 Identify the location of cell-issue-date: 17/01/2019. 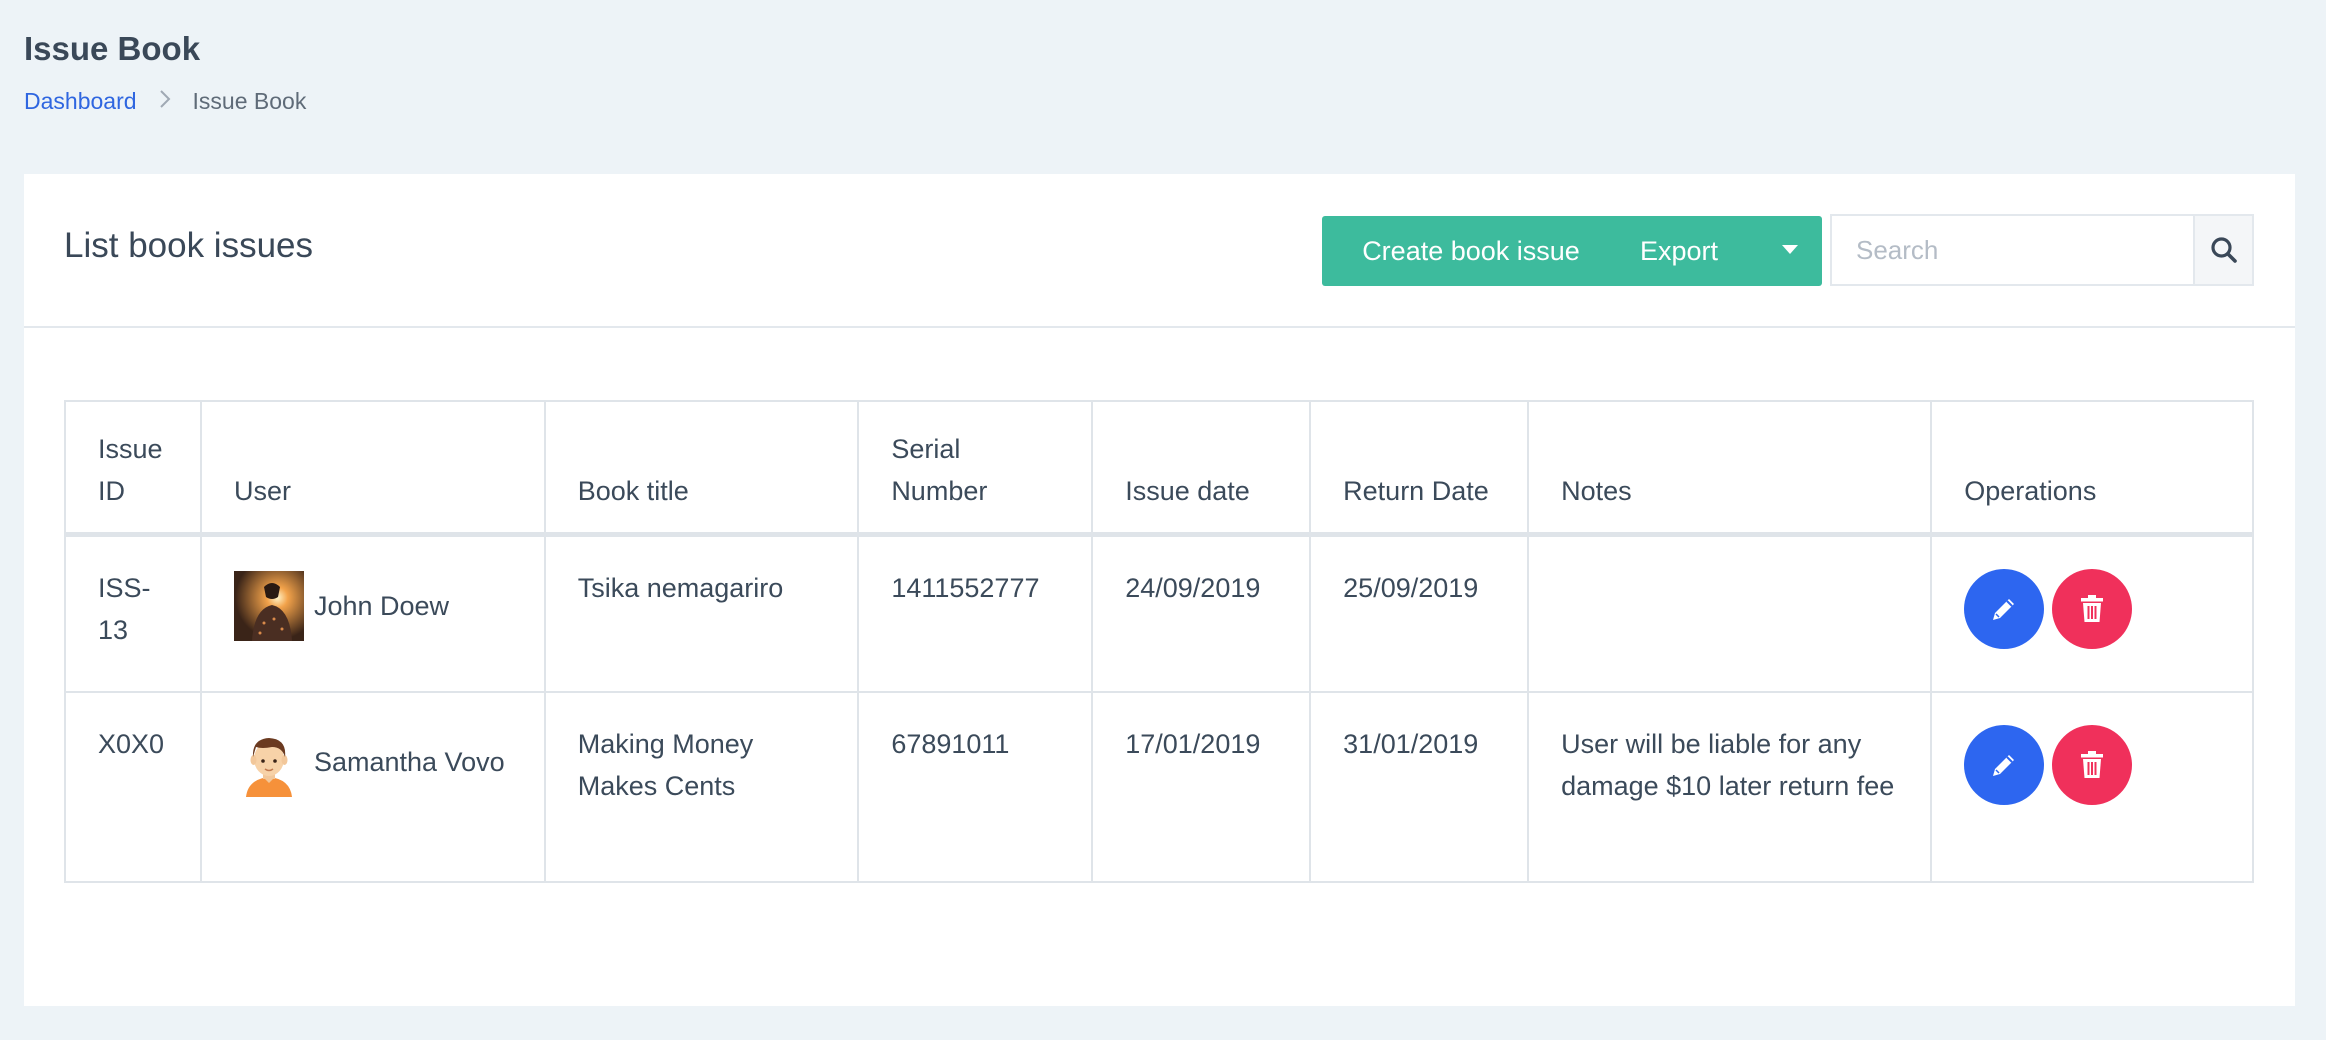
(1201, 787).